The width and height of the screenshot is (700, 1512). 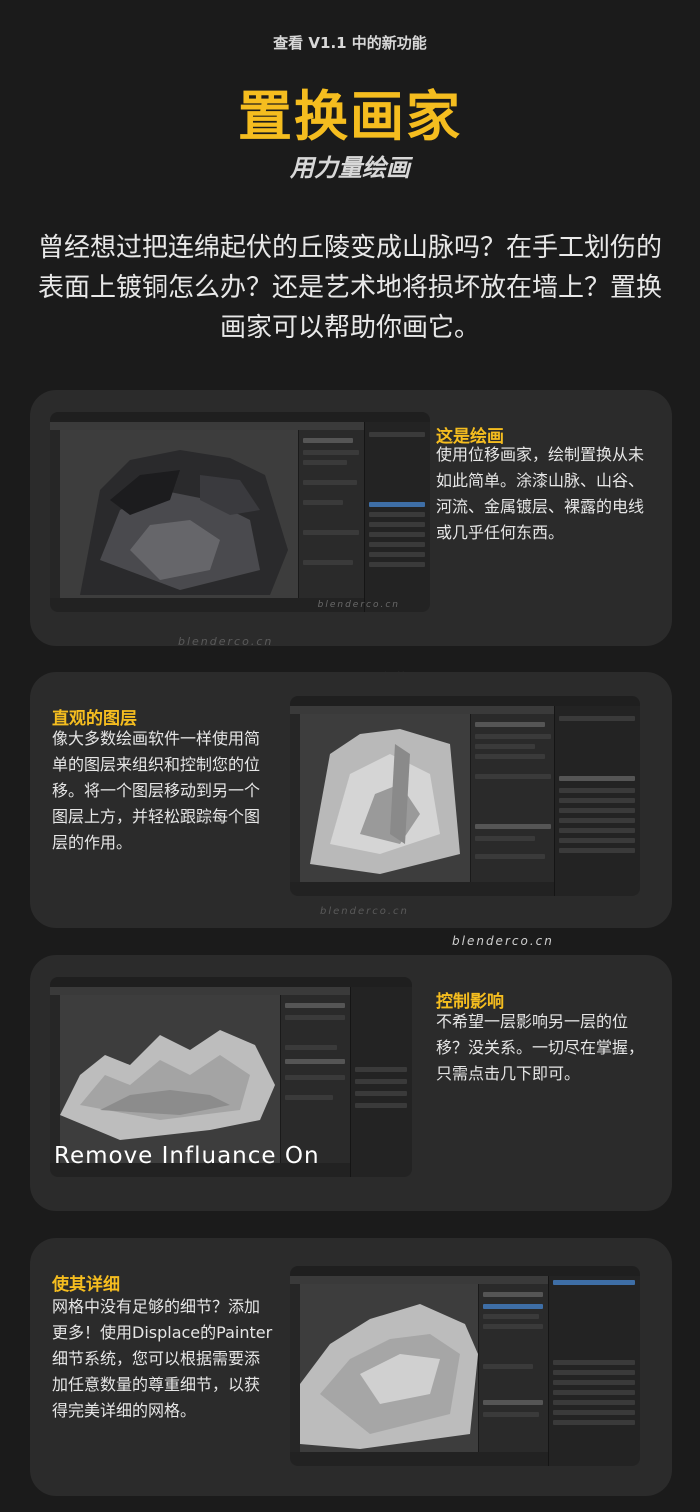 What do you see at coordinates (465, 796) in the screenshot?
I see `blender-screenshot-layers` at bounding box center [465, 796].